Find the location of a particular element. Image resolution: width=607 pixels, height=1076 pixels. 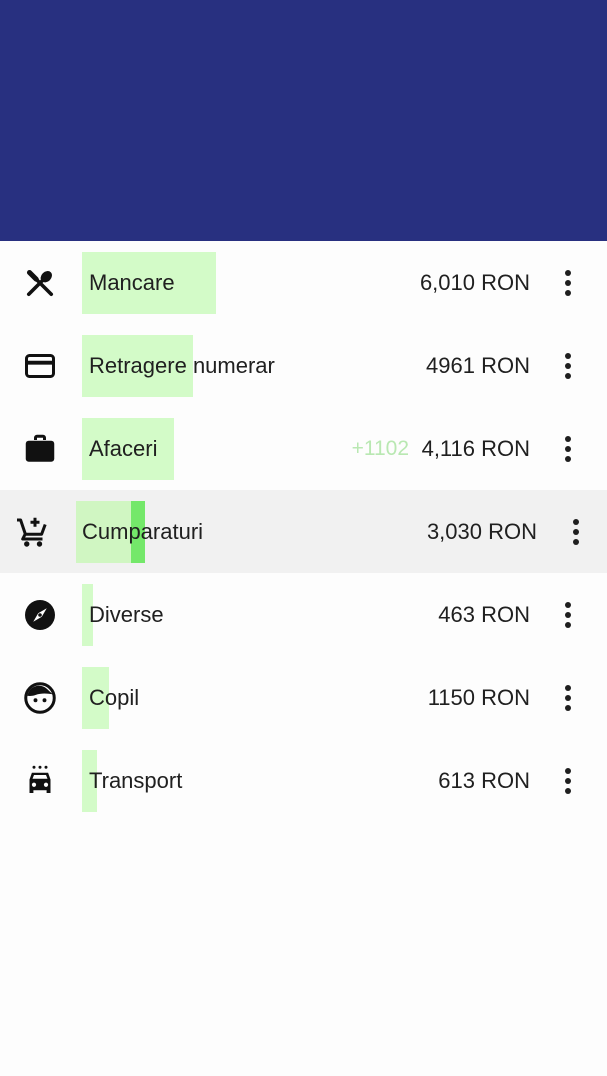

category-amount: 4,116 RON is located at coordinates (475, 448).